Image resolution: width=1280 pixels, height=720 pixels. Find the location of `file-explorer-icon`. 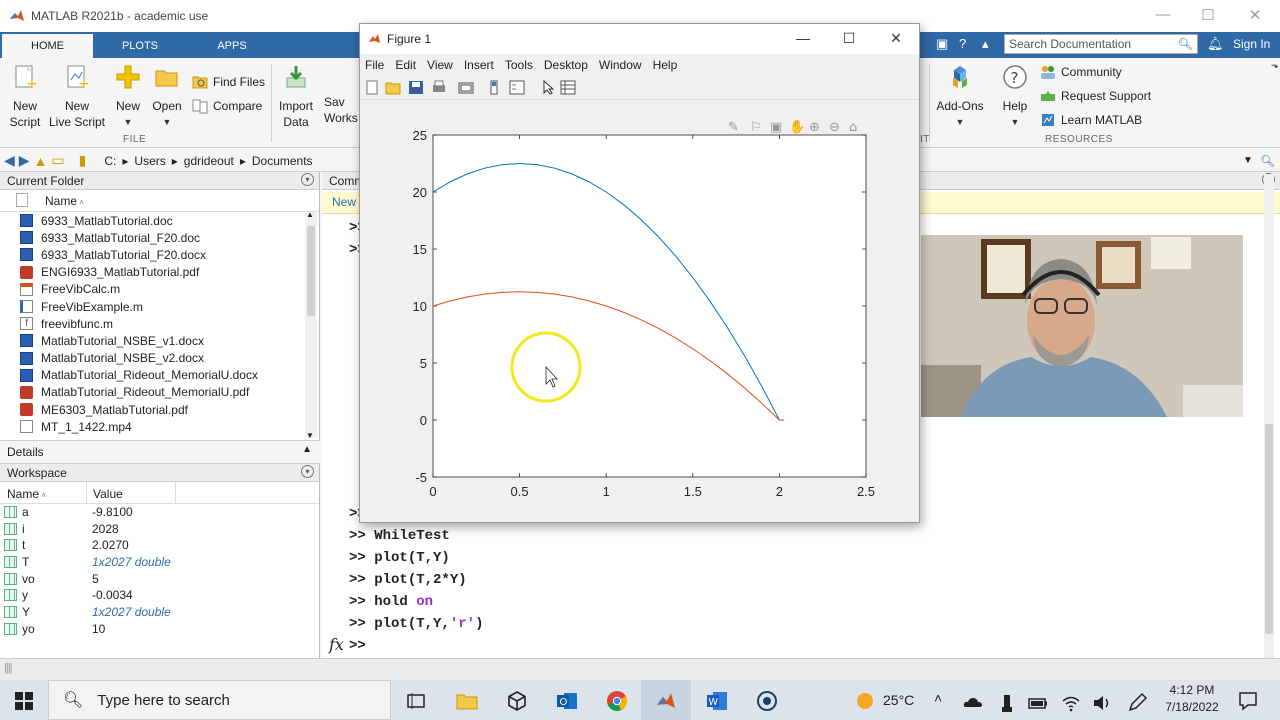

file-explorer-icon is located at coordinates (467, 701).